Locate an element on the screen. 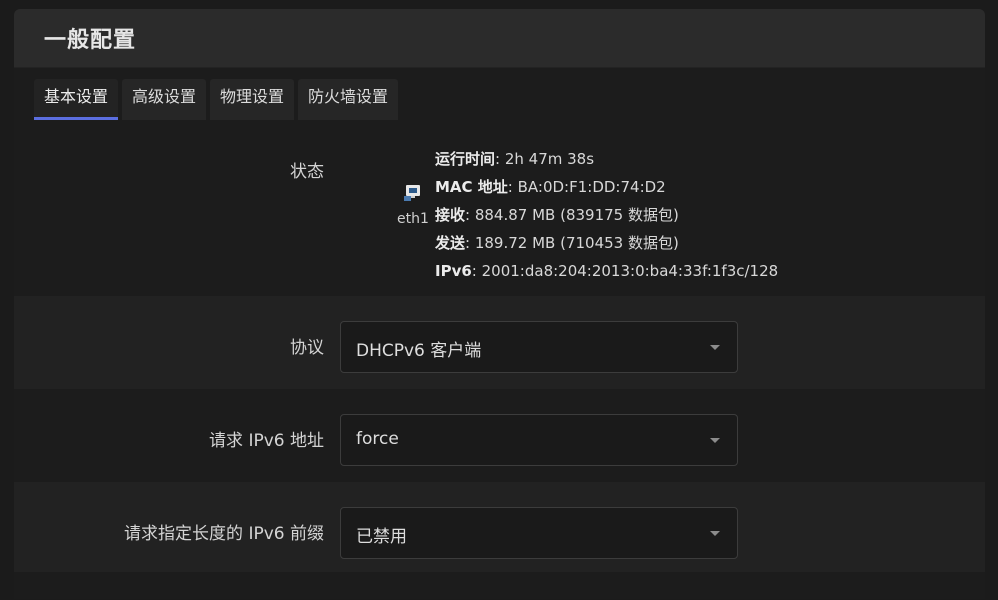 Image resolution: width=998 pixels, height=600 pixels. tab-advanced-settings: 高级设置 is located at coordinates (164, 99).